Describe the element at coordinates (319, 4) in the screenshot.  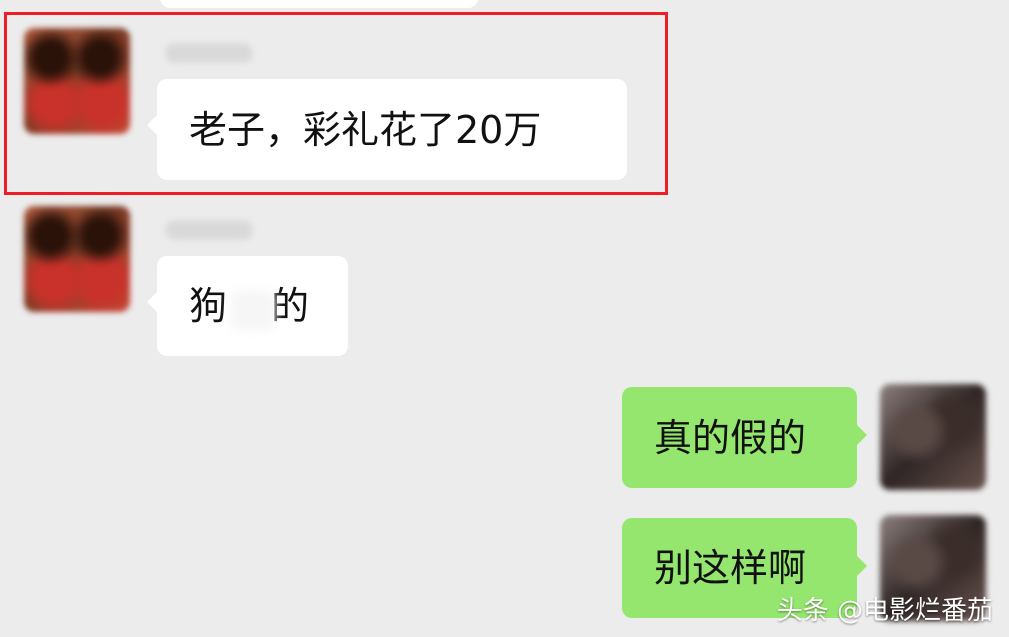
I see `previous-message-bubble` at that location.